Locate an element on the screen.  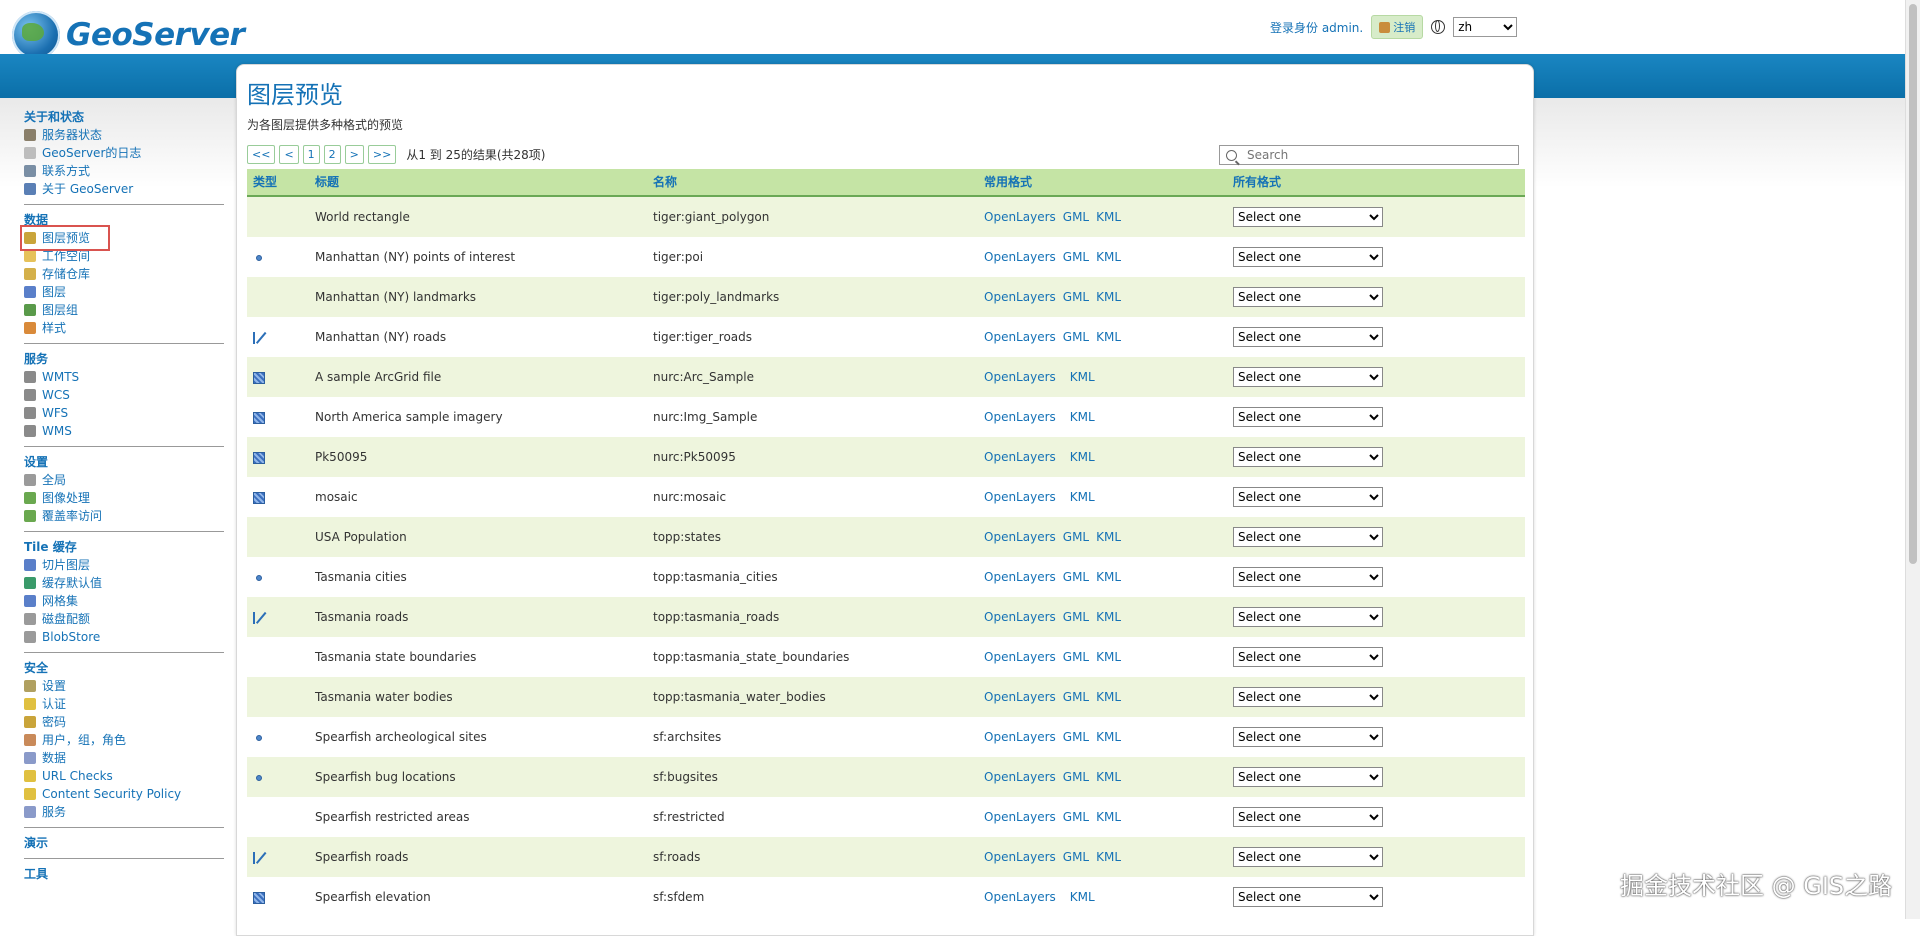
sidebar-heading: 服务 is located at coordinates (124, 359).